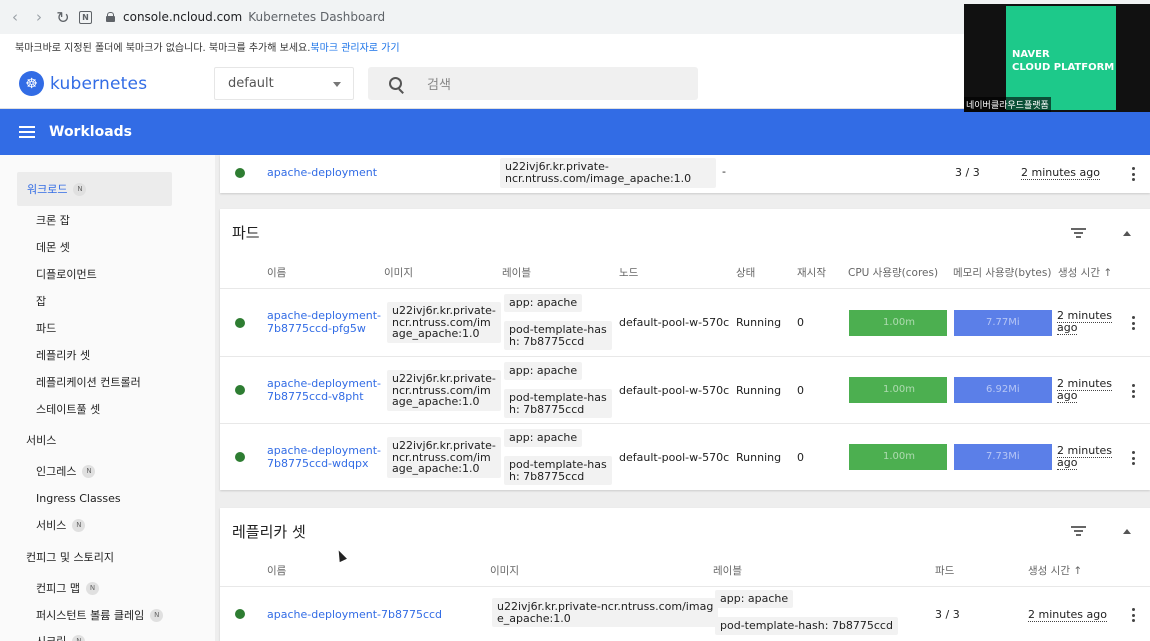 The image size is (1150, 641). I want to click on sidebar-item-jobs: 잡, so click(41, 301).